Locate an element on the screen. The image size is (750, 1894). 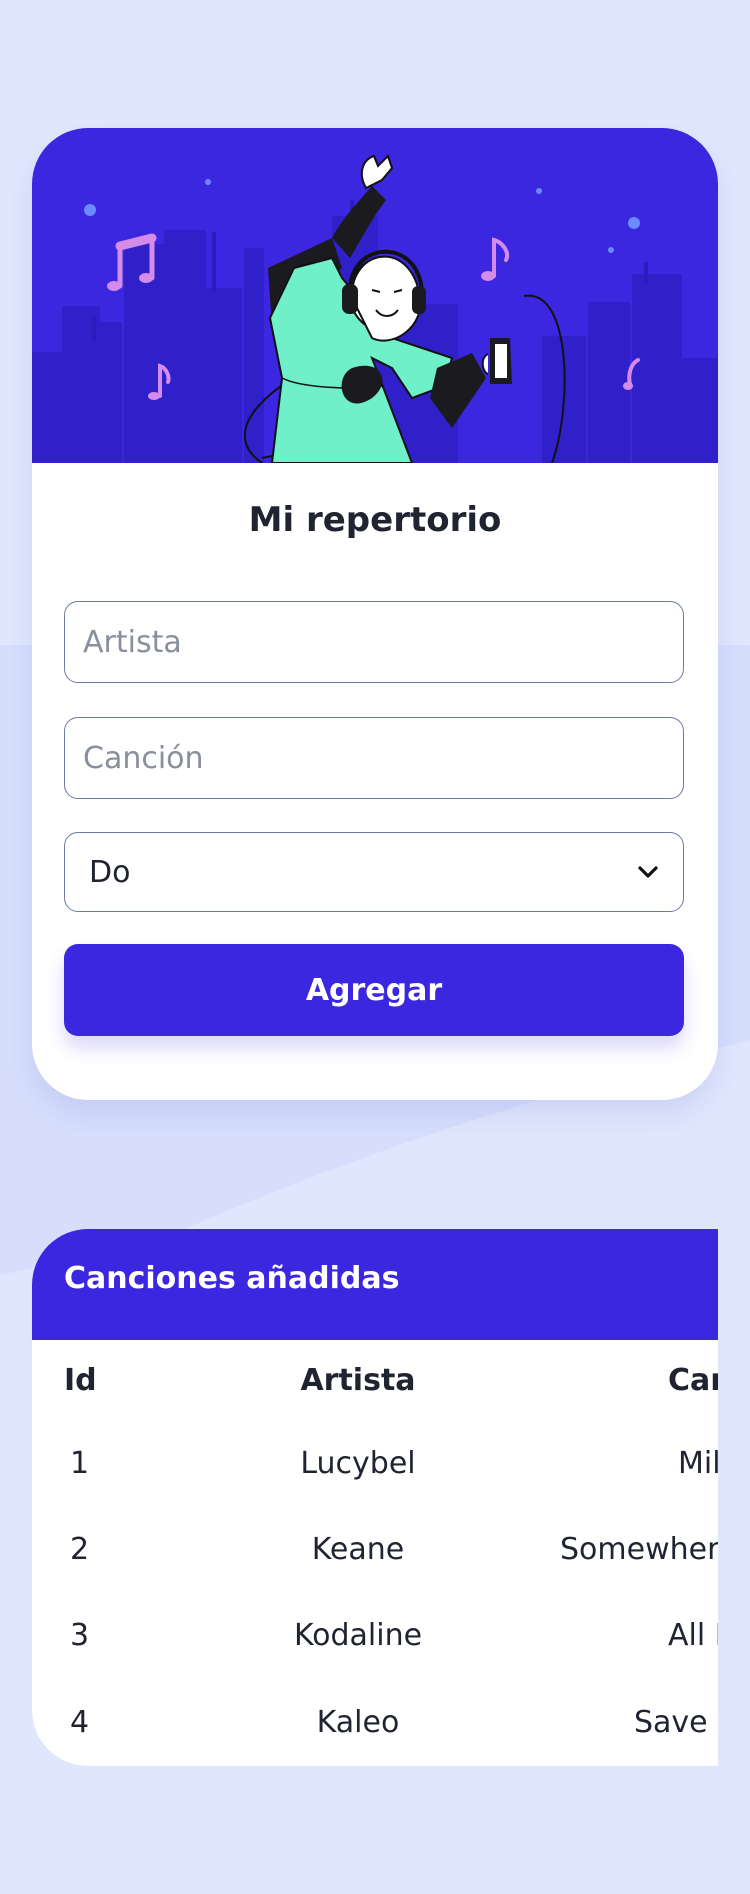
cell-id: 4 is located at coordinates (80, 1722).